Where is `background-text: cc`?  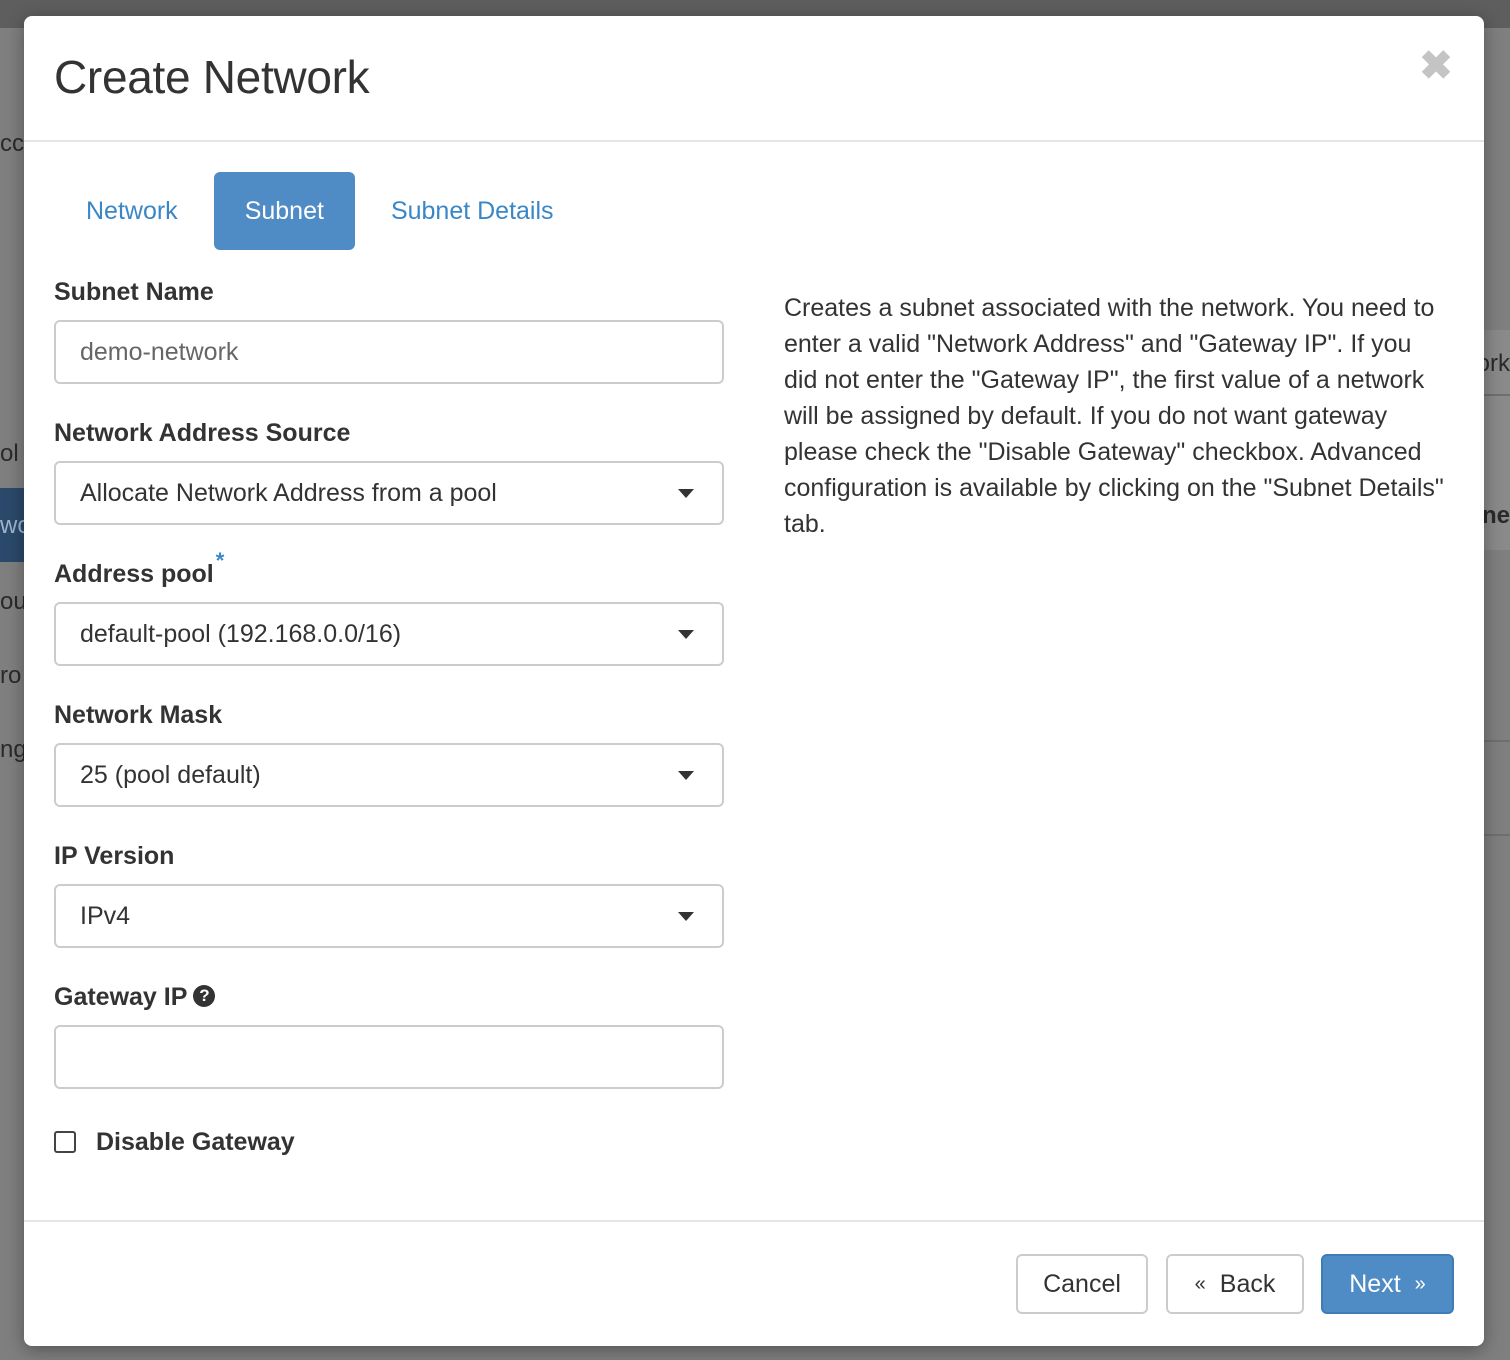 background-text: cc is located at coordinates (12, 143).